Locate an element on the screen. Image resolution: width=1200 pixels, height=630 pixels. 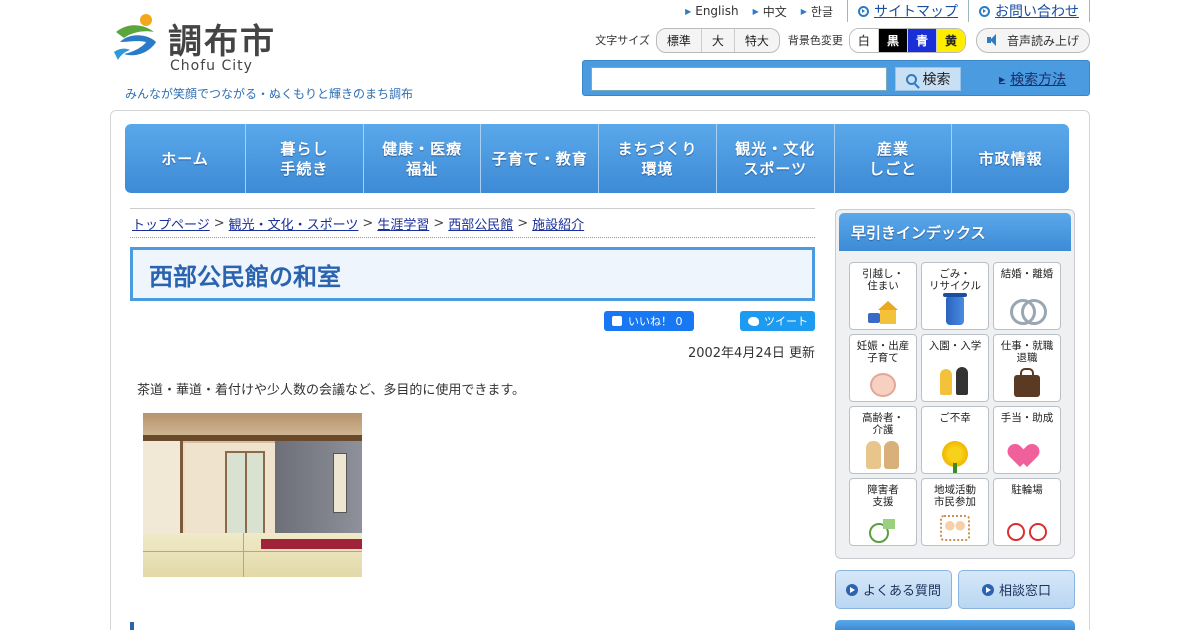
photo-beam is located at coordinates (252, 438).